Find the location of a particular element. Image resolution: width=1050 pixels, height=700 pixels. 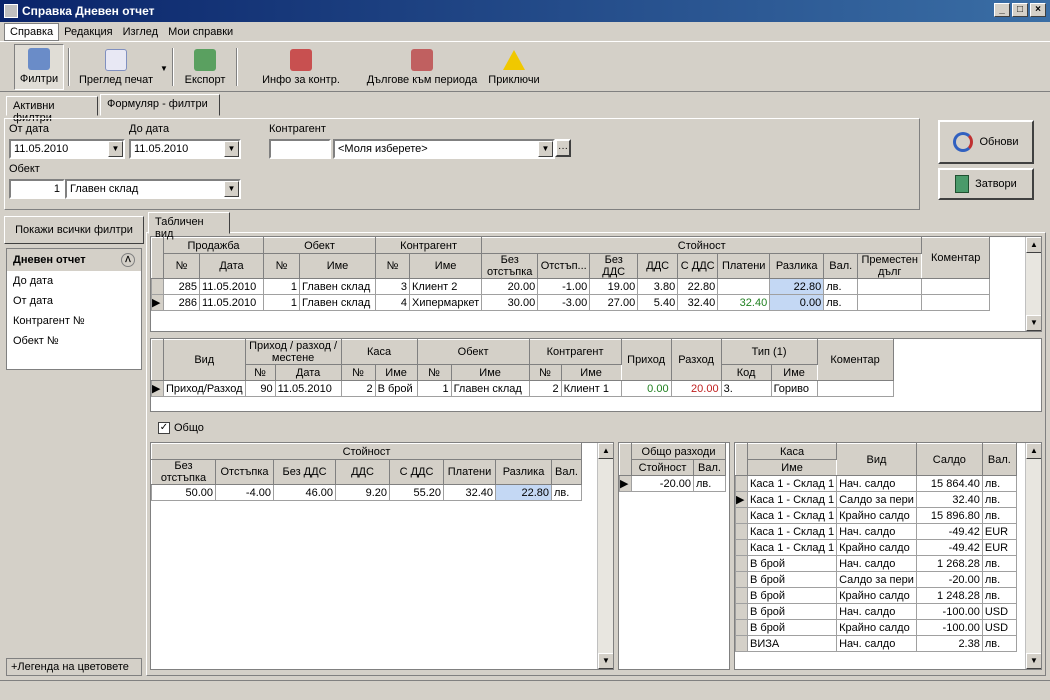

color-legend-toggle: +Легенда на цветовете is located at coordinates (74, 667).